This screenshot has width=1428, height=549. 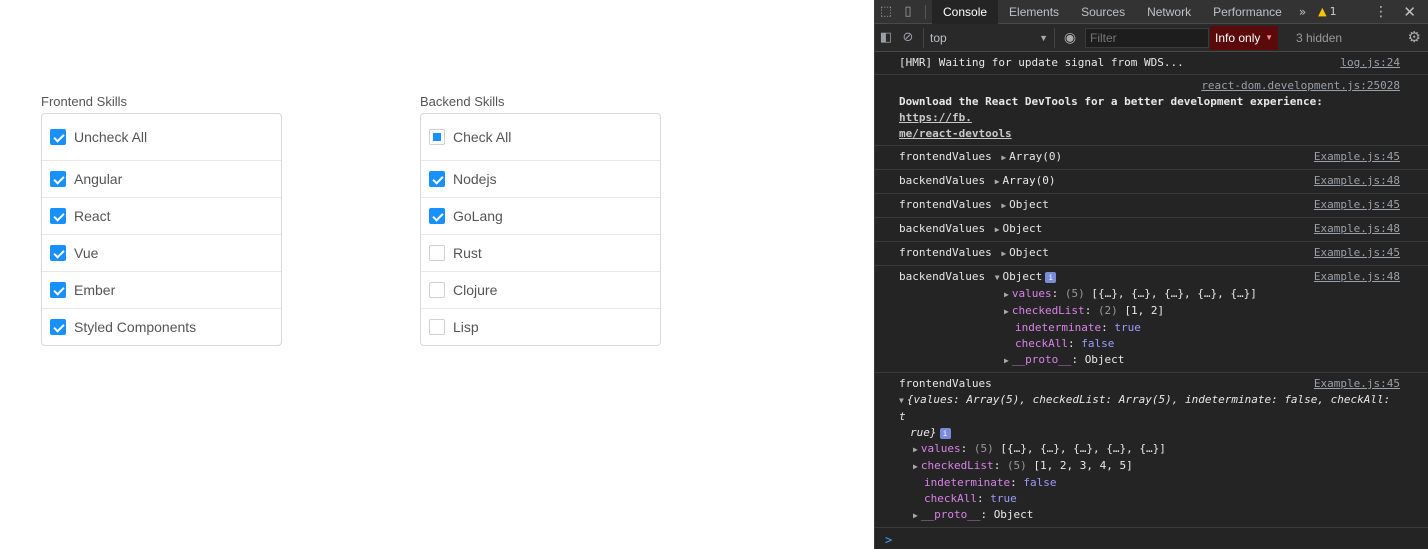 I want to click on console-message-backend-1: backendValues ▶ Array(0) Example.js:48, so click(x=1151, y=182).